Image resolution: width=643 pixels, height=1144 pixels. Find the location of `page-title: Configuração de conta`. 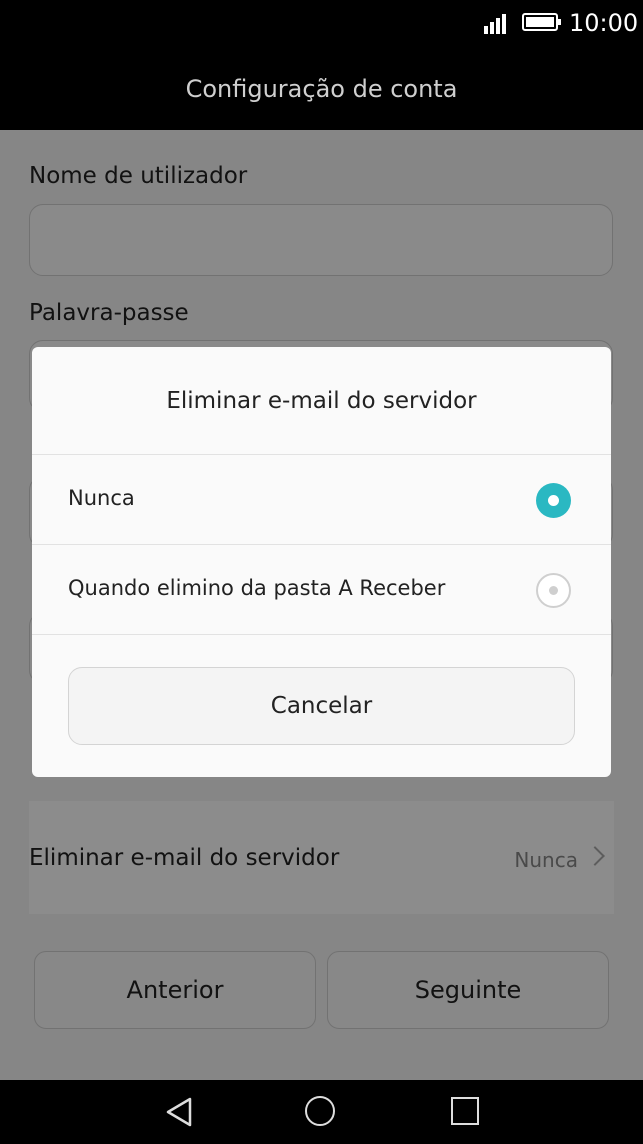

page-title: Configuração de conta is located at coordinates (321, 89).